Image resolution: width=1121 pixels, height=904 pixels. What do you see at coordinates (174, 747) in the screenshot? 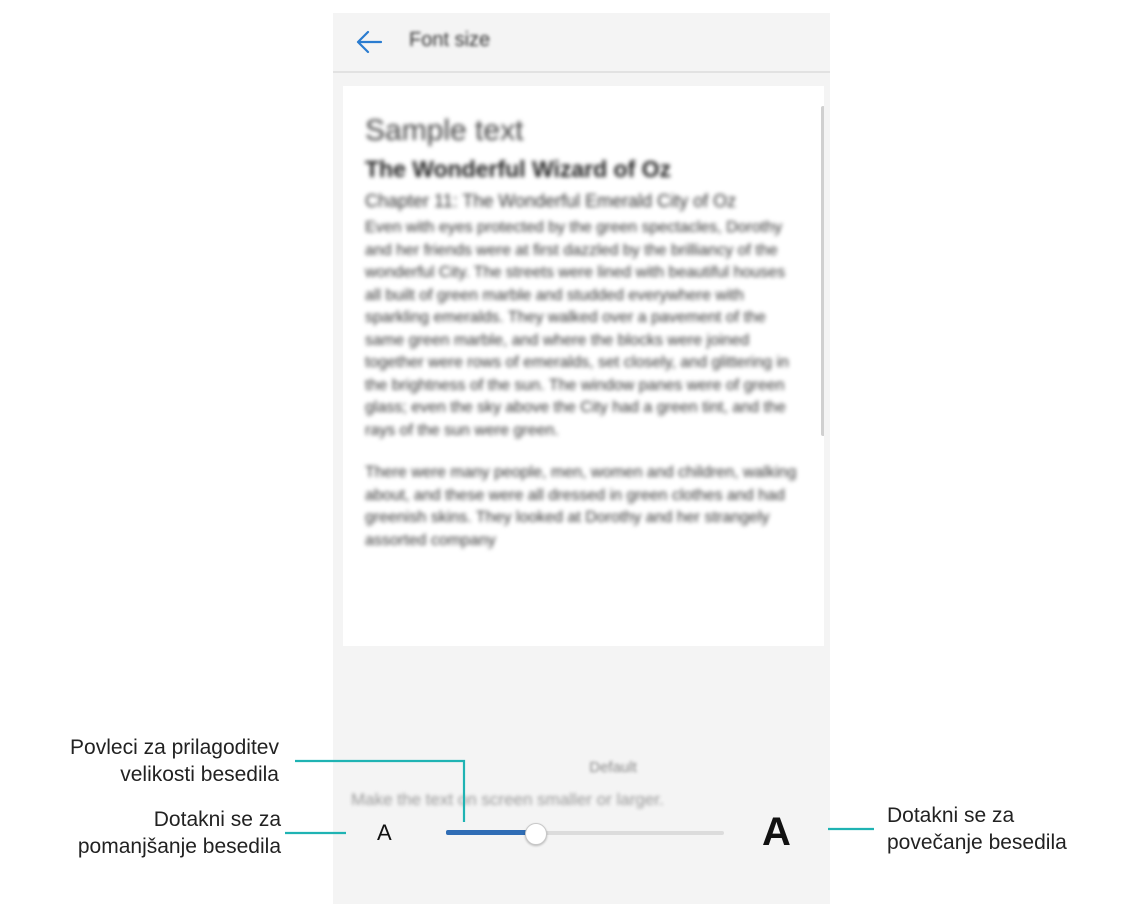
I see `callout-text: Povleci za prilagoditev` at bounding box center [174, 747].